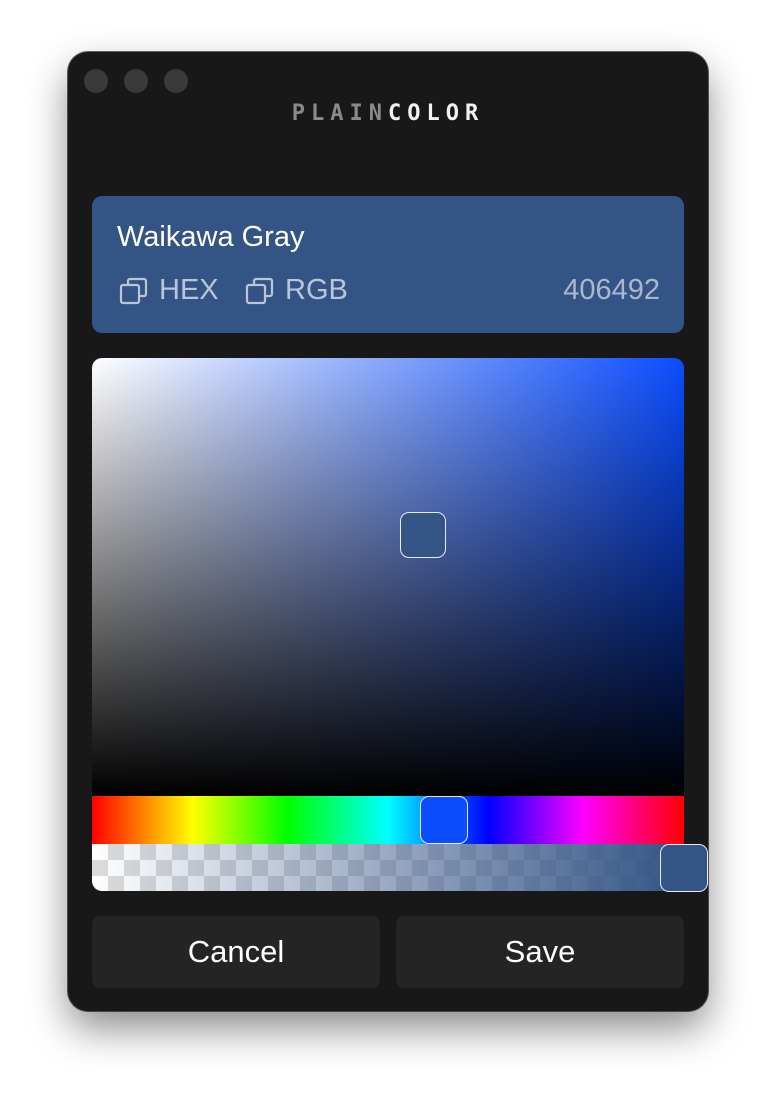  Describe the element at coordinates (189, 290) in the screenshot. I see `copy-hex-label: HEX` at that location.